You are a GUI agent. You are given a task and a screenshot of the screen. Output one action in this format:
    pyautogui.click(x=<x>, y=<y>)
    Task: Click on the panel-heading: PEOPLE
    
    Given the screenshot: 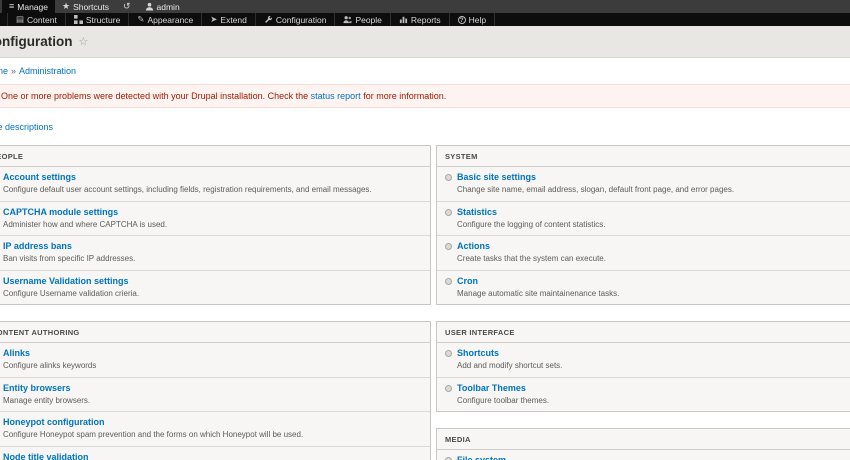 What is the action you would take?
    pyautogui.click(x=215, y=156)
    